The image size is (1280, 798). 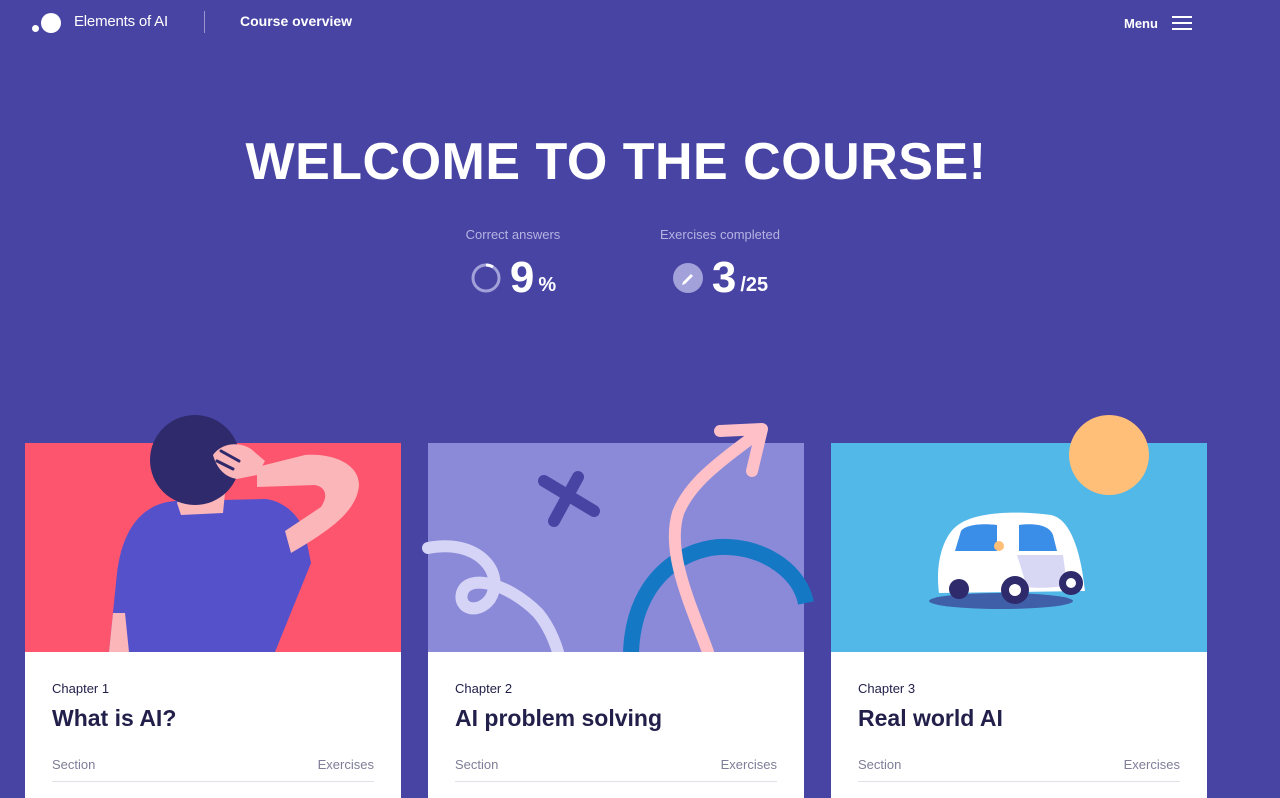 I want to click on chapter-number: Chapter 3, so click(x=887, y=688).